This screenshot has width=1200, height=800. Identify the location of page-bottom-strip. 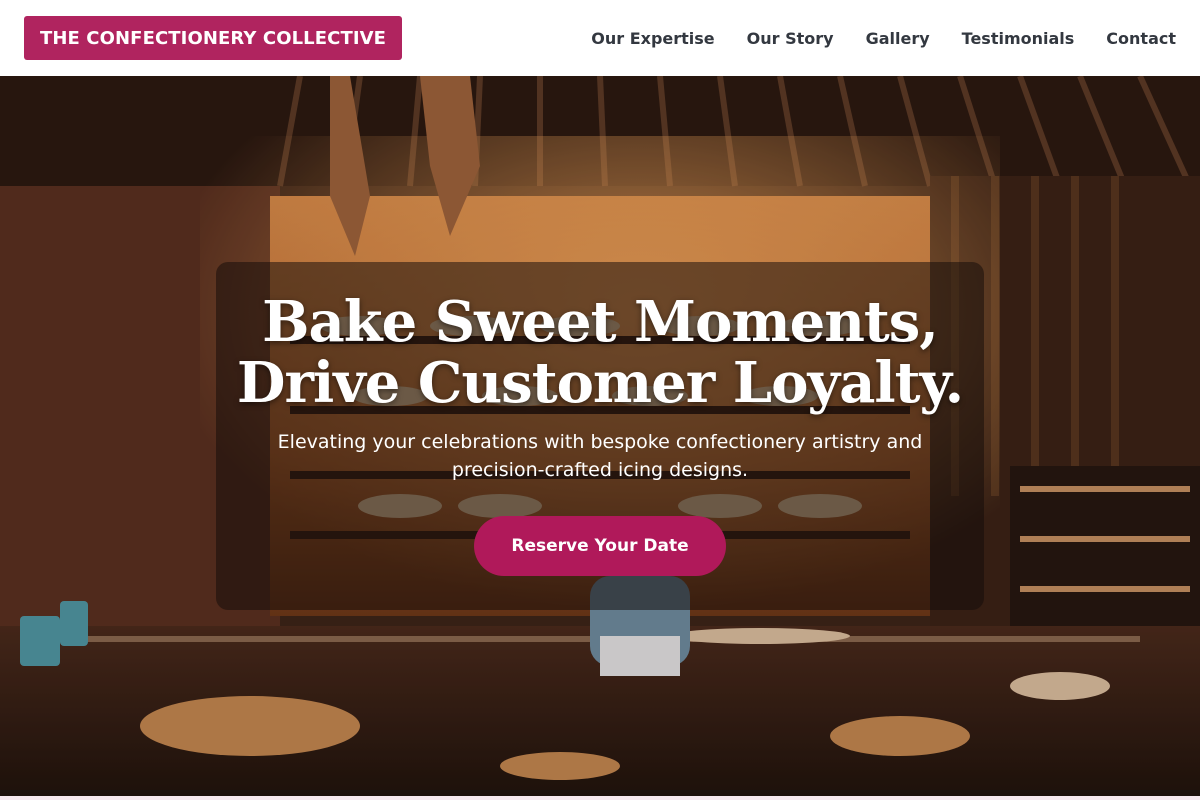
(600, 798).